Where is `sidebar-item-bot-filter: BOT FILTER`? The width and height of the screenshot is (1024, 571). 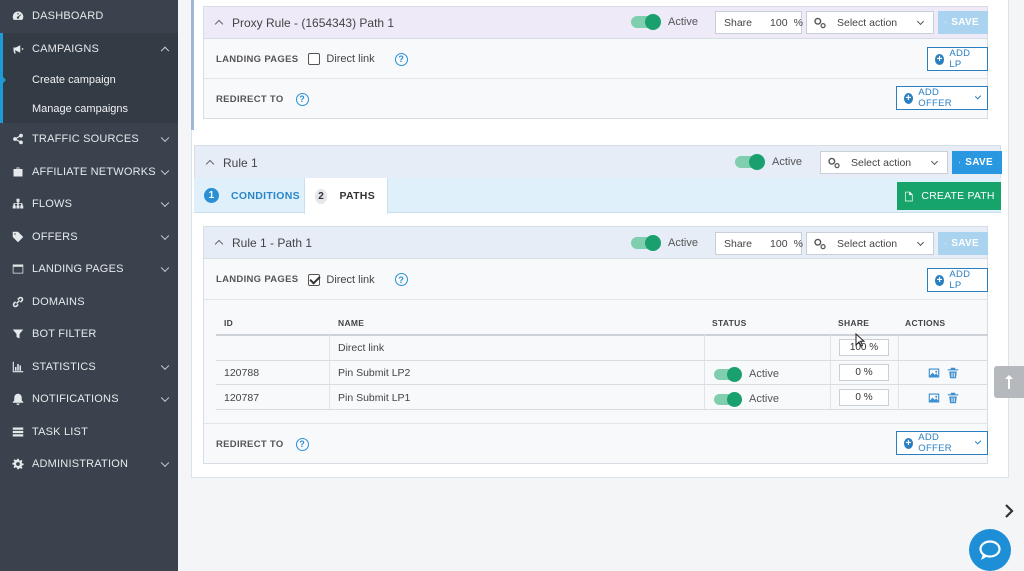 sidebar-item-bot-filter: BOT FILTER is located at coordinates (89, 334).